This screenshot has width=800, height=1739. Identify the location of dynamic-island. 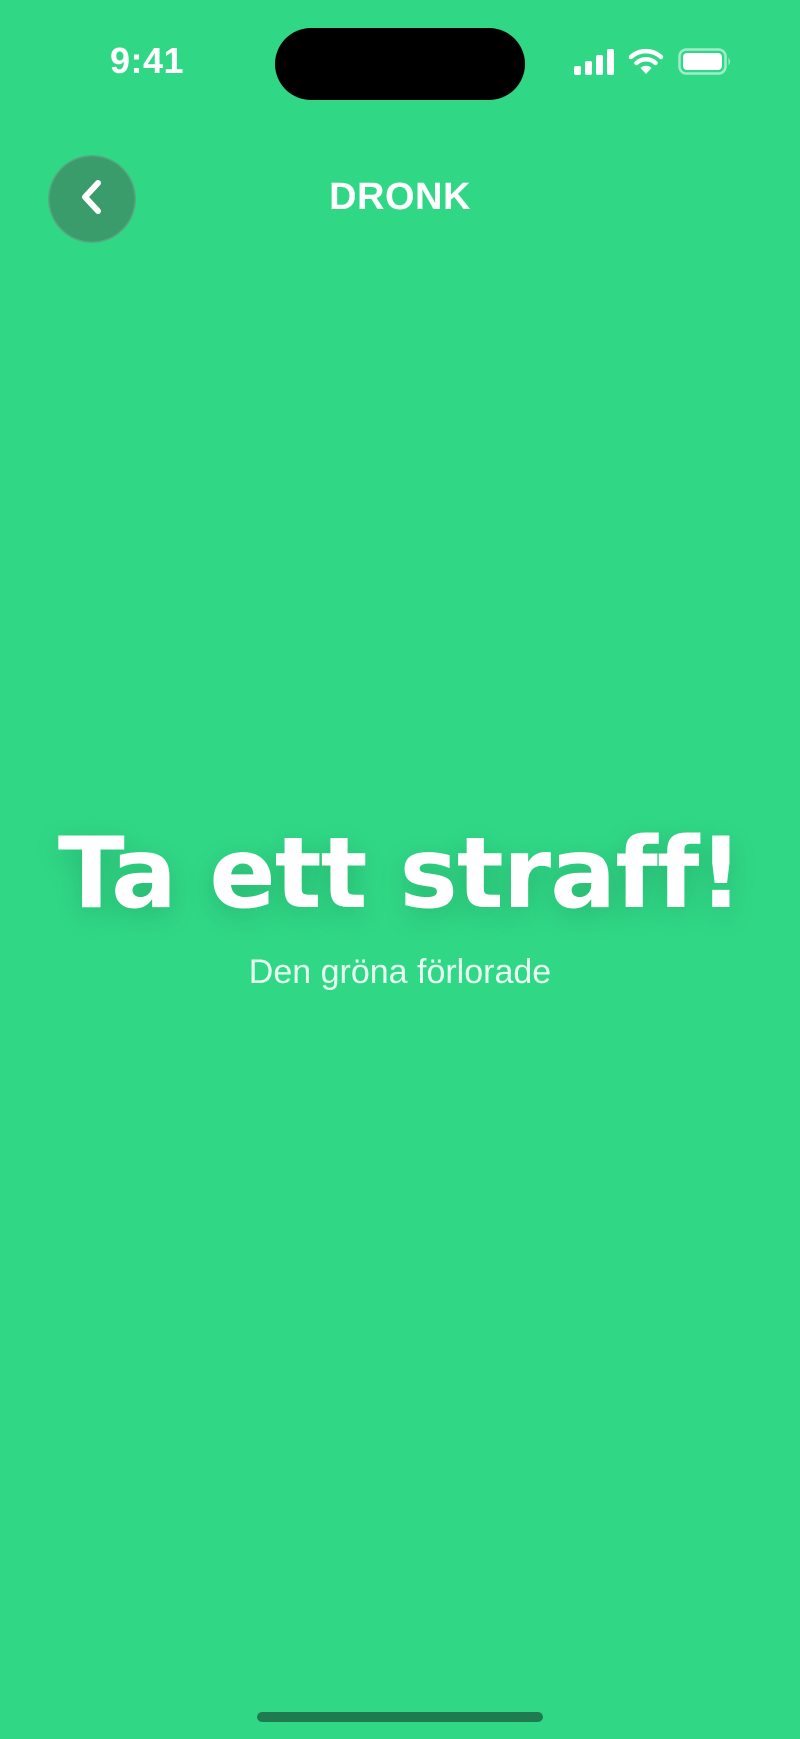
(400, 64).